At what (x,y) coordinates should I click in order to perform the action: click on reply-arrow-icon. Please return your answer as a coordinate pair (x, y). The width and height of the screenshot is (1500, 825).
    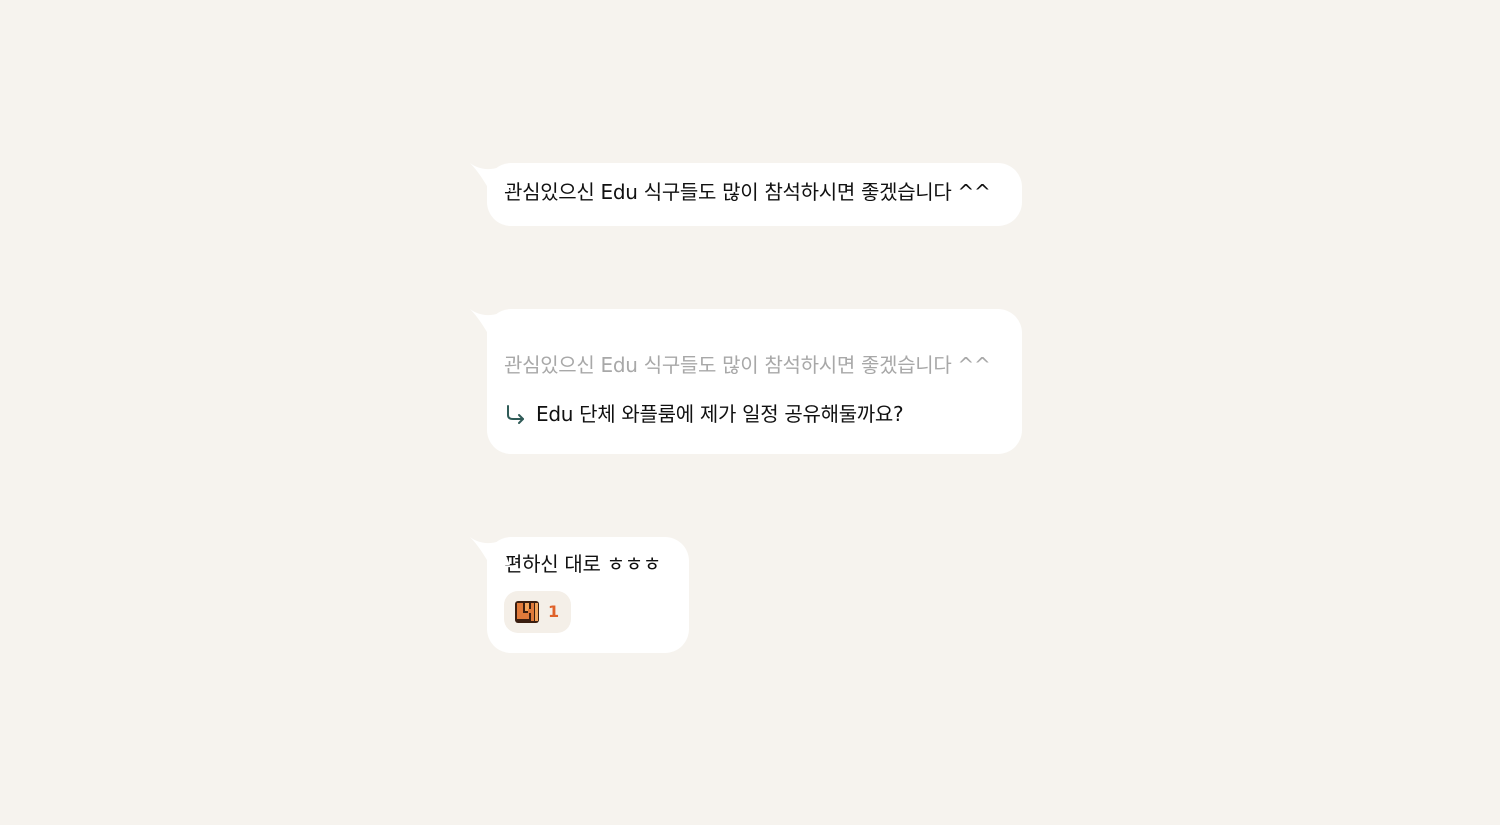
    Looking at the image, I should click on (515, 414).